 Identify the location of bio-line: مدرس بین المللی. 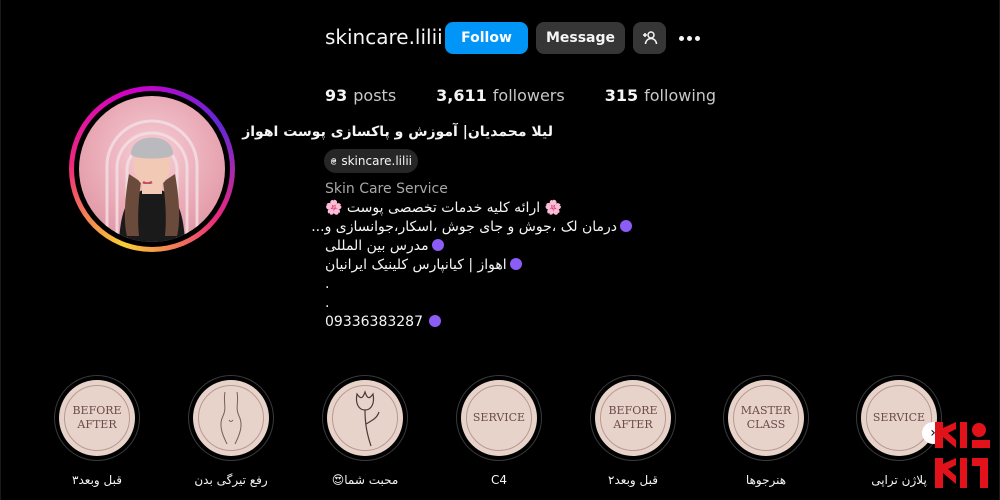
(480, 246).